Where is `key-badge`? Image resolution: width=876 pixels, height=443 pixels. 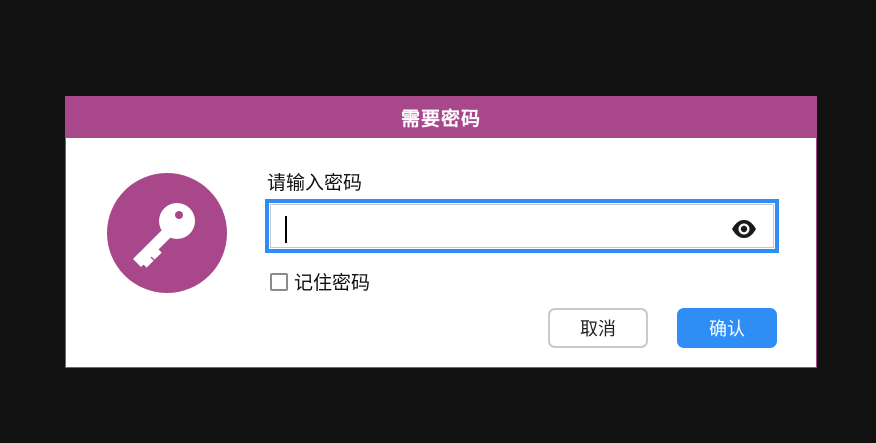 key-badge is located at coordinates (167, 233).